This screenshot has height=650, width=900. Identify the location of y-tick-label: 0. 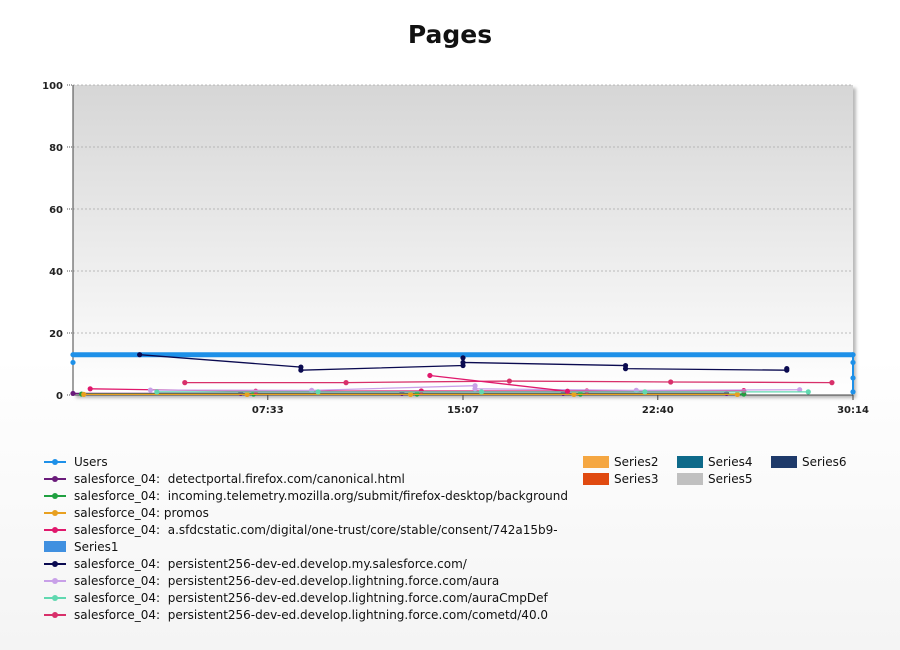
(59, 396).